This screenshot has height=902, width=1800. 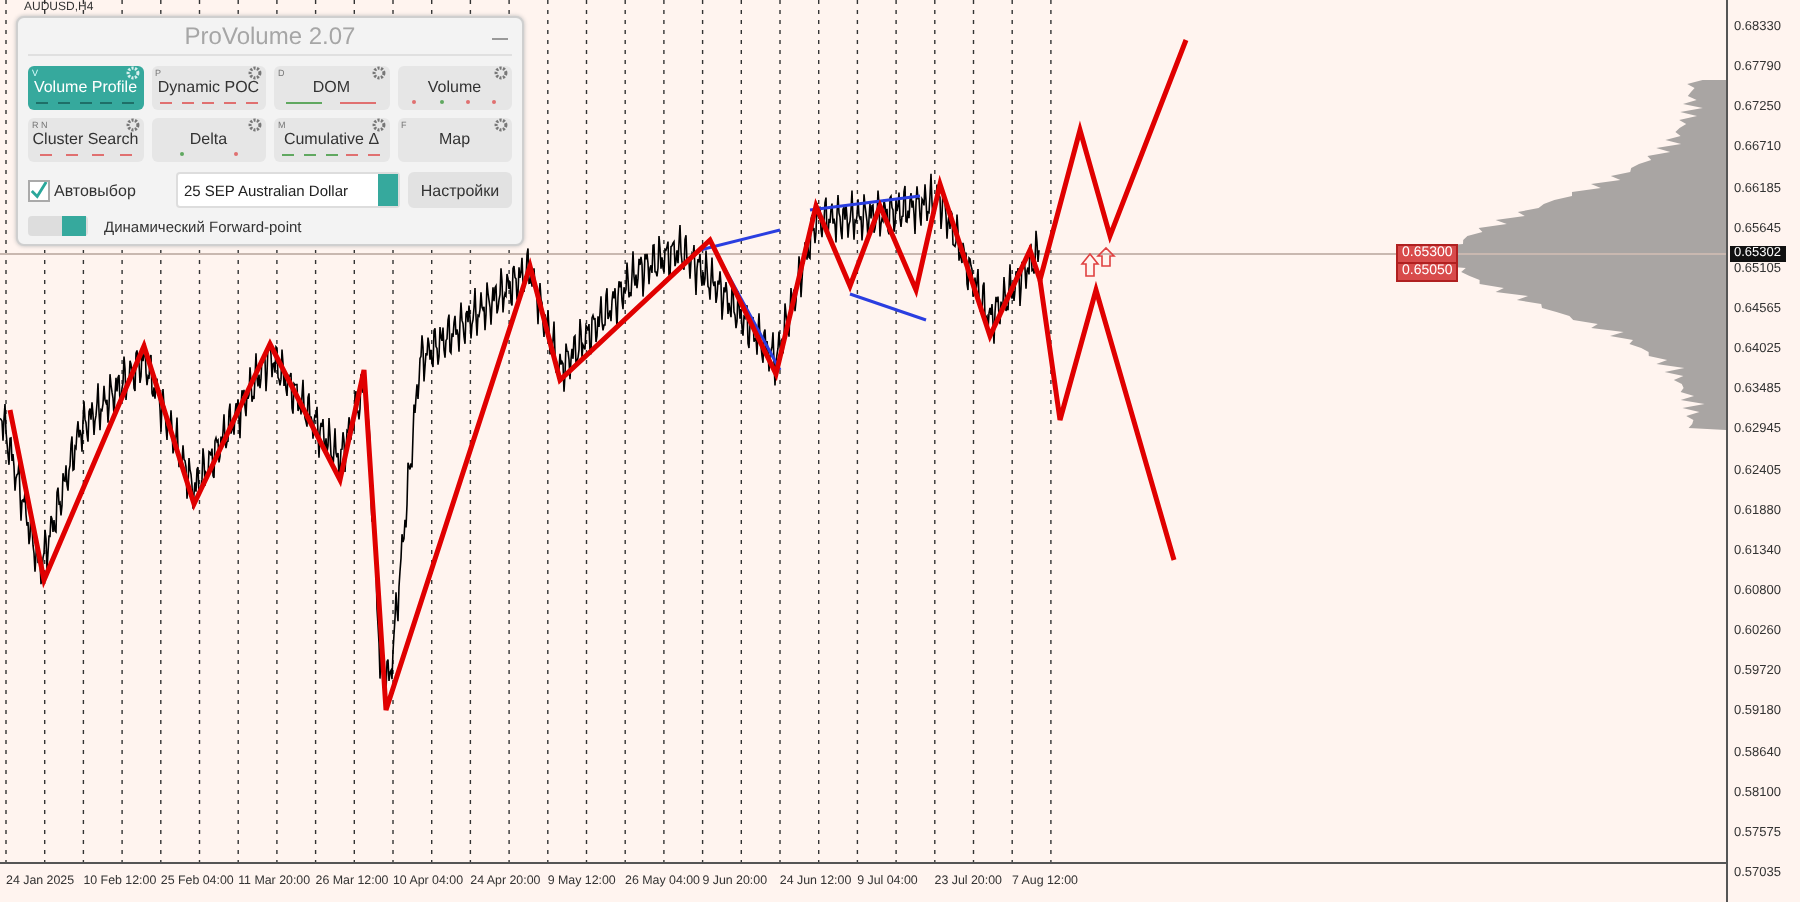 What do you see at coordinates (454, 88) in the screenshot?
I see `mode-button: Volume` at bounding box center [454, 88].